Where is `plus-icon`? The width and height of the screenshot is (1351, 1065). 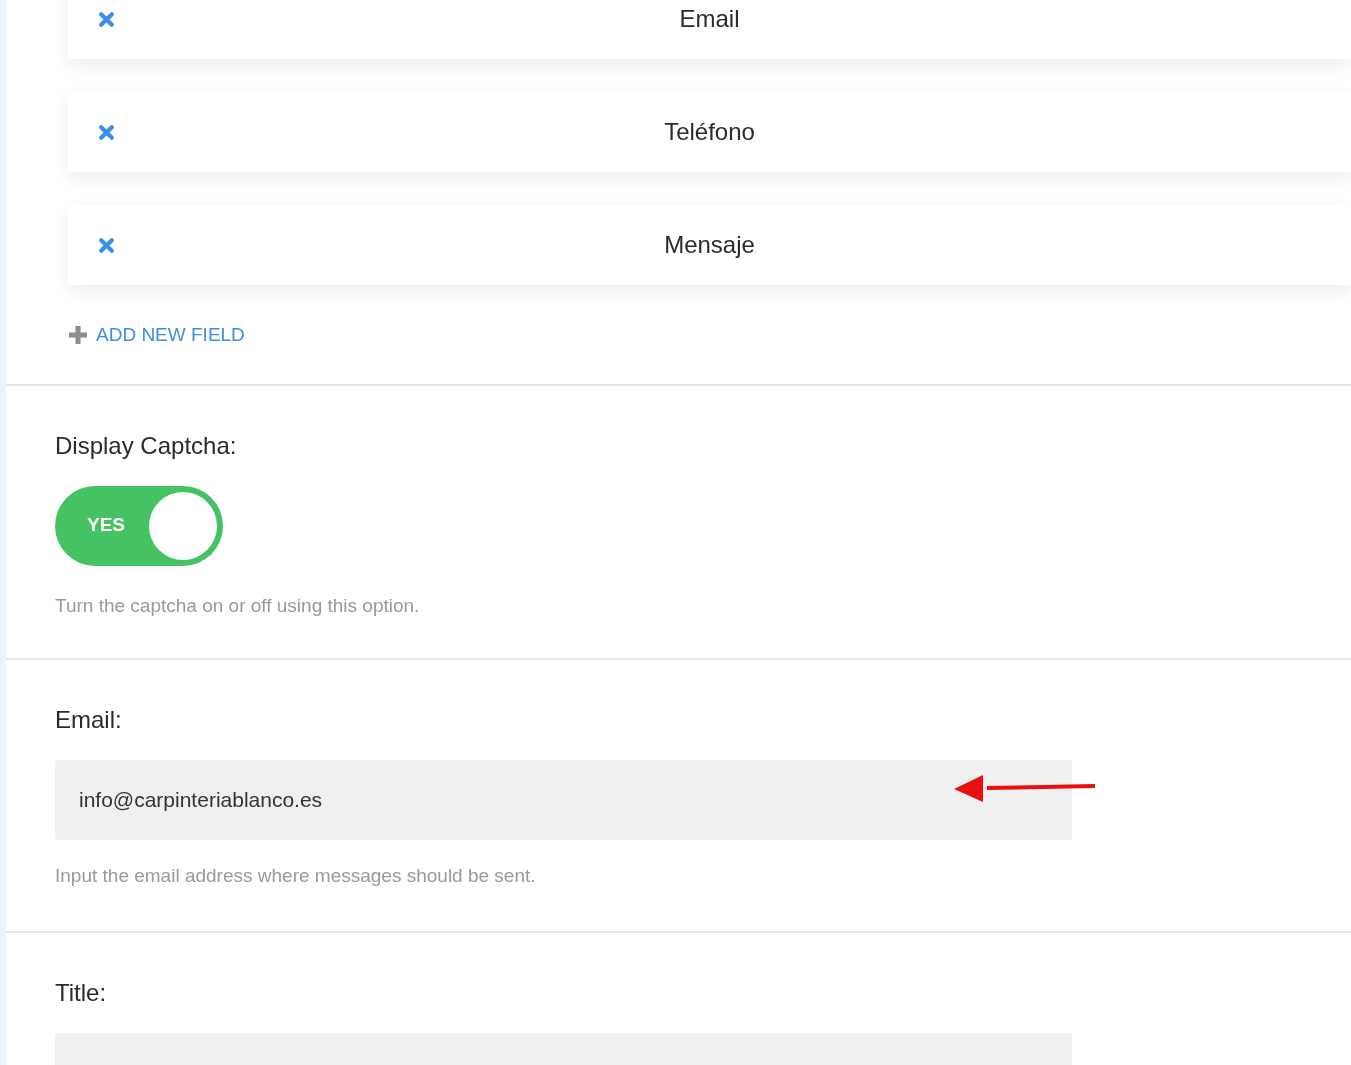
plus-icon is located at coordinates (78, 335).